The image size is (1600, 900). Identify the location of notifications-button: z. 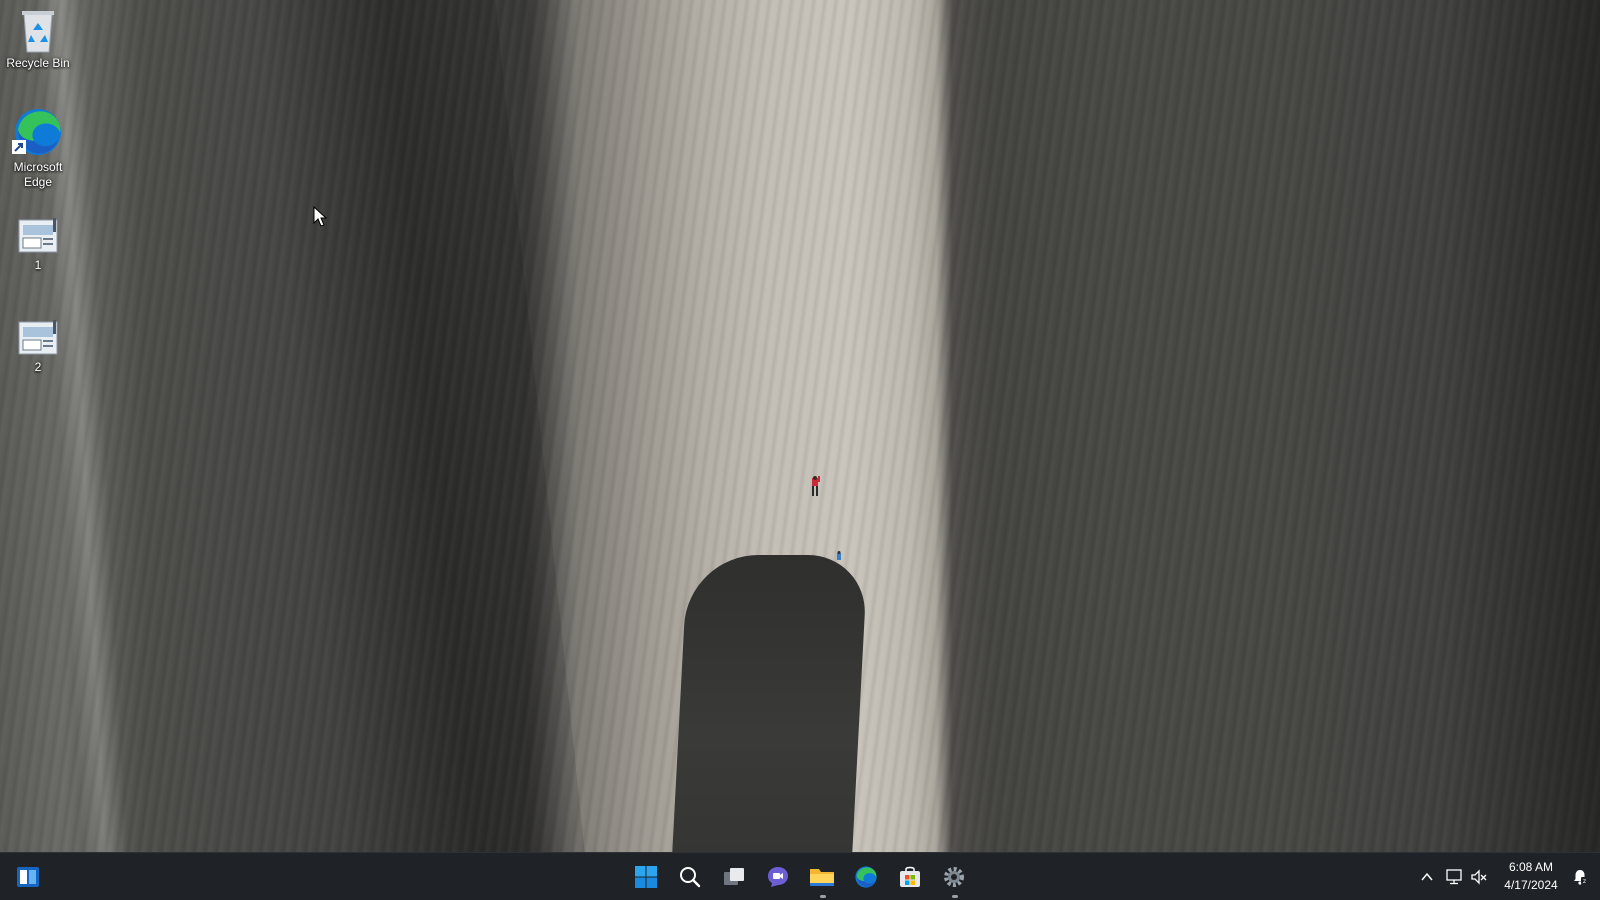
(1580, 877).